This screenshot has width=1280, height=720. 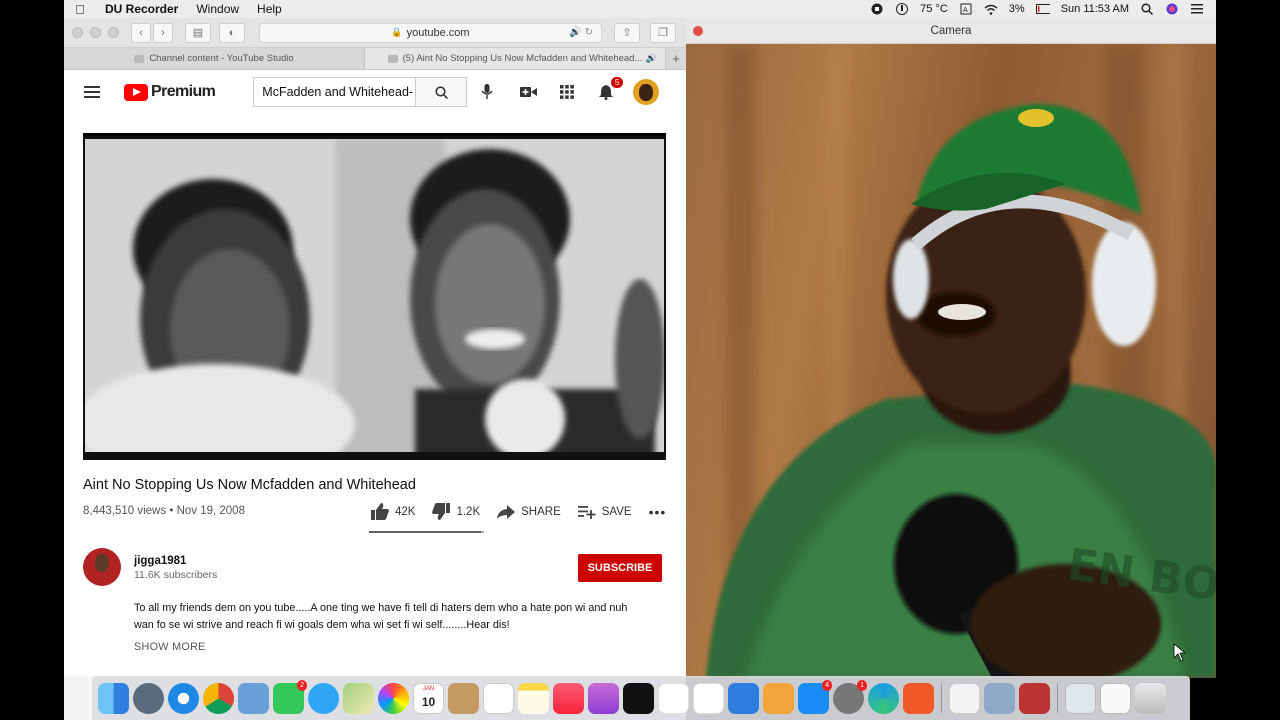 I want to click on reminders-icon, so click(x=498, y=698).